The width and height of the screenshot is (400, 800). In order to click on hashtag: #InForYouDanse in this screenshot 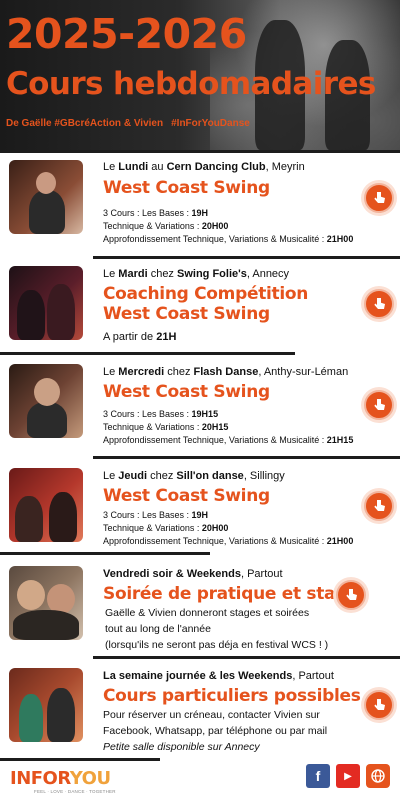, I will do `click(210, 123)`.